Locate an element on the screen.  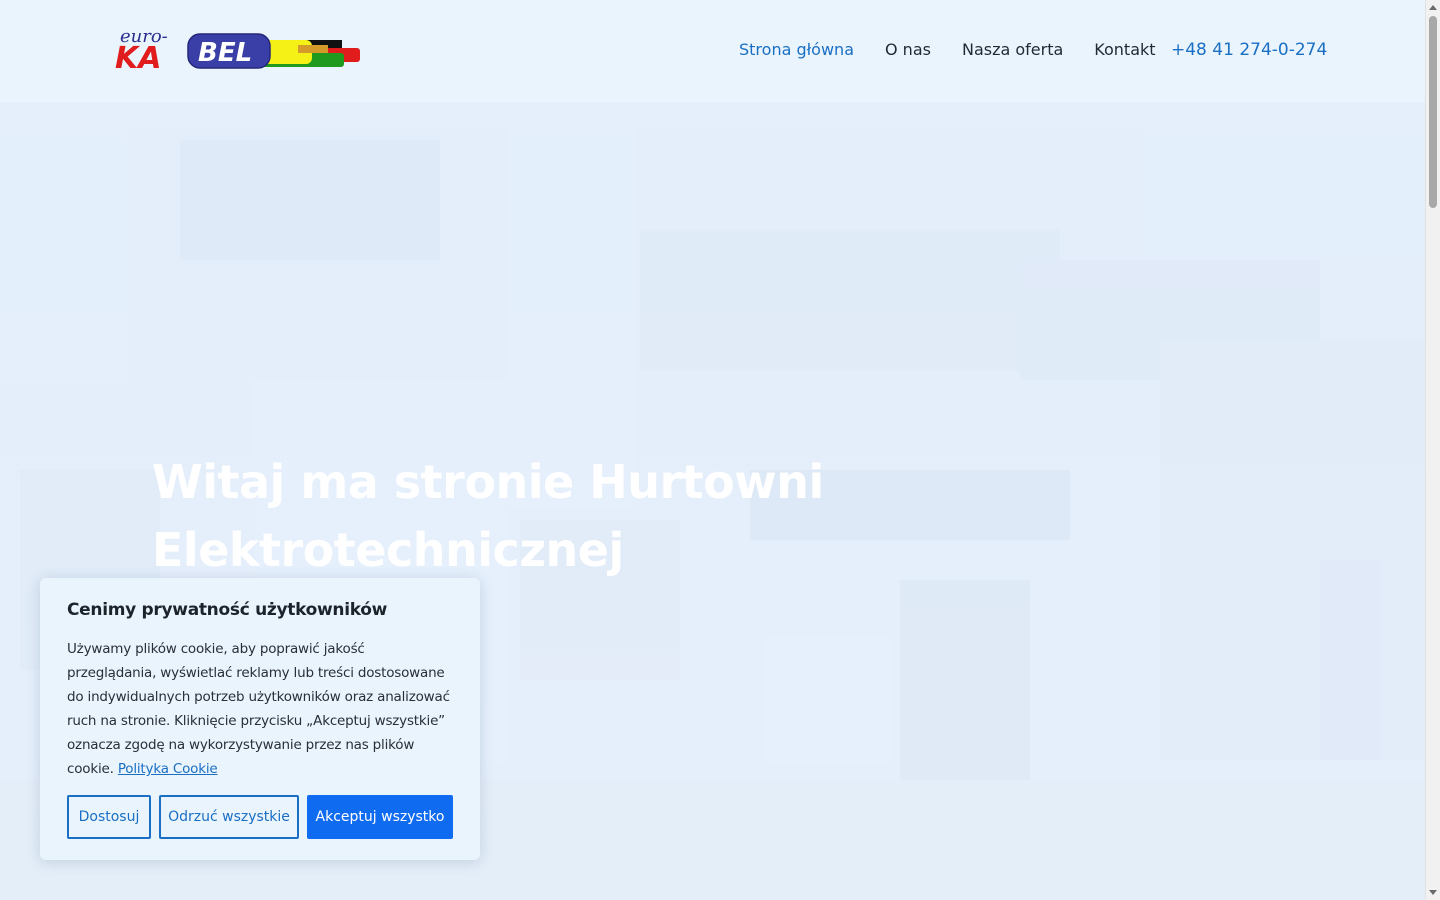
nav-item-about: O nas is located at coordinates (908, 49).